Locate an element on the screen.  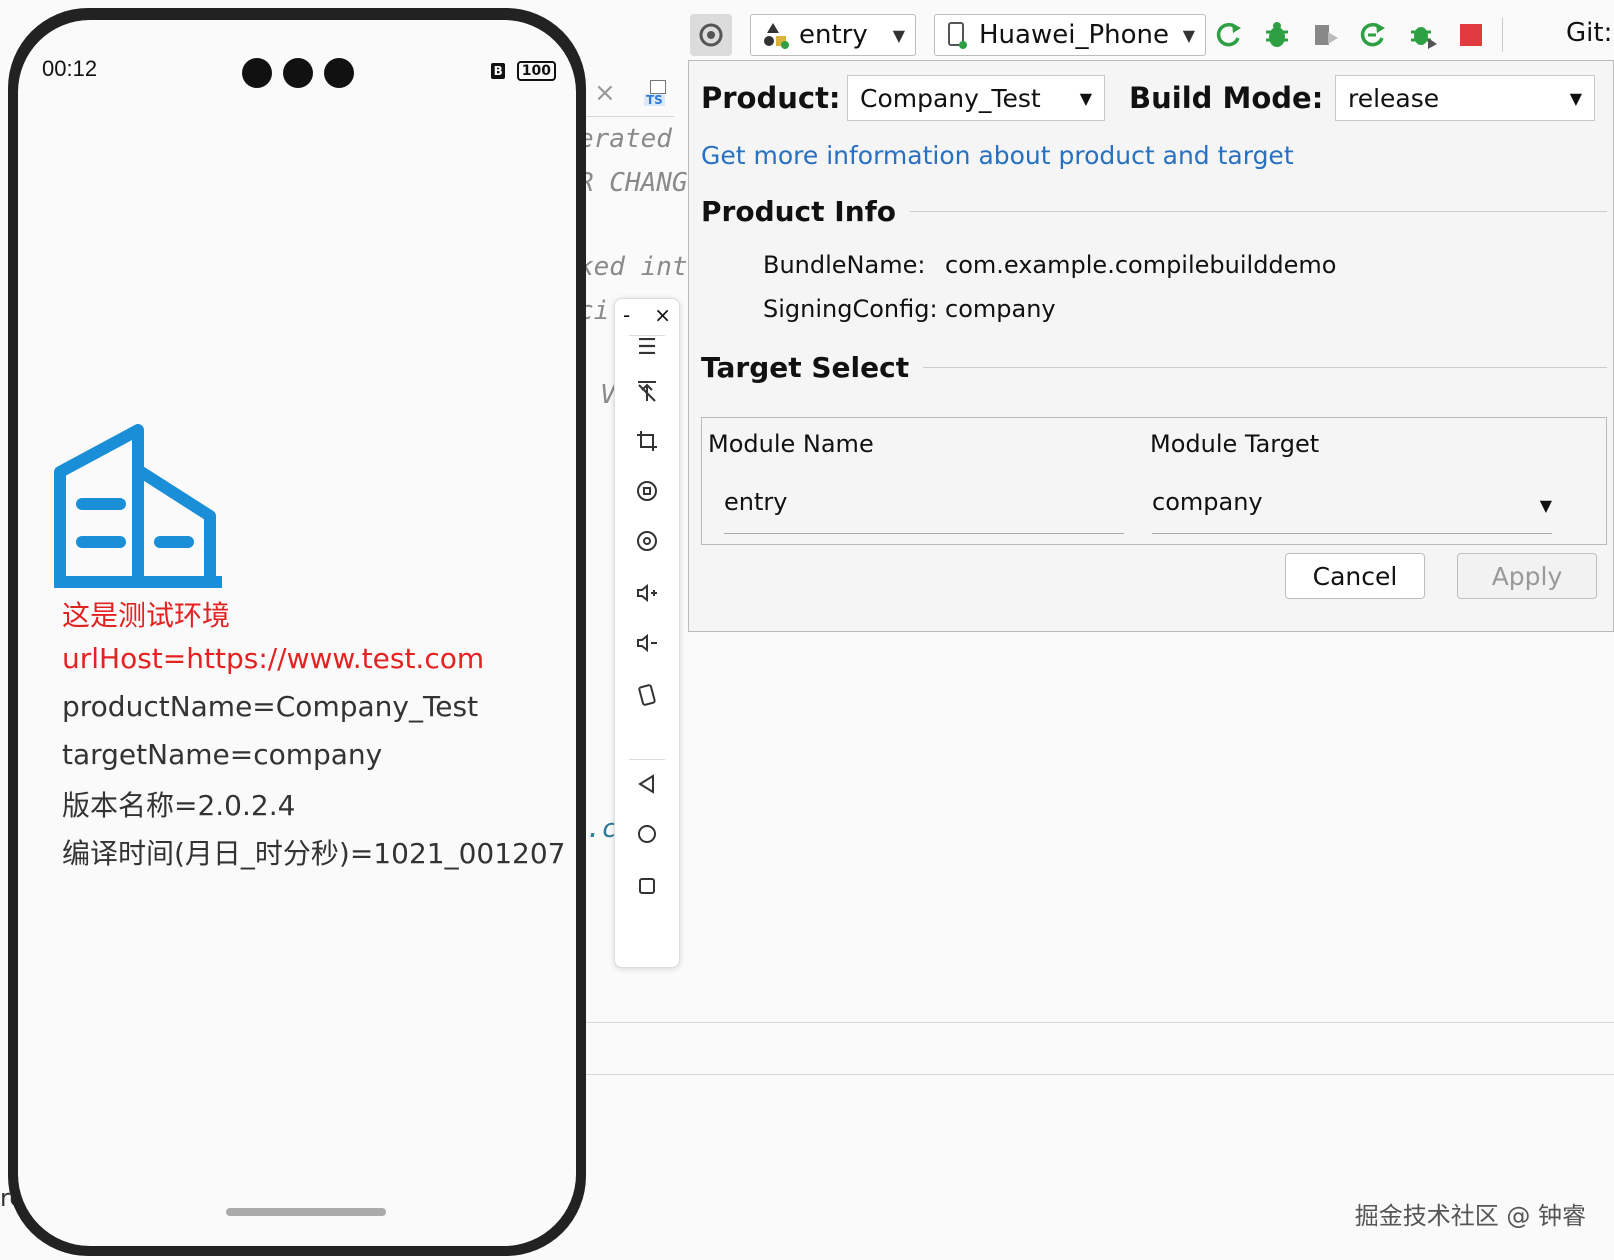
target-select-section: Target Select is located at coordinates (1154, 367).